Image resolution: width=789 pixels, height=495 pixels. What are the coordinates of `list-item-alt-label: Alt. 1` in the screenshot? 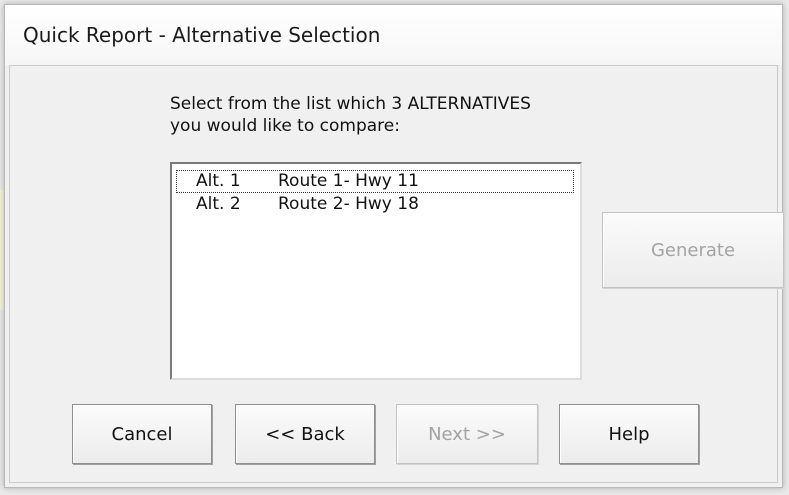 It's located at (218, 181).